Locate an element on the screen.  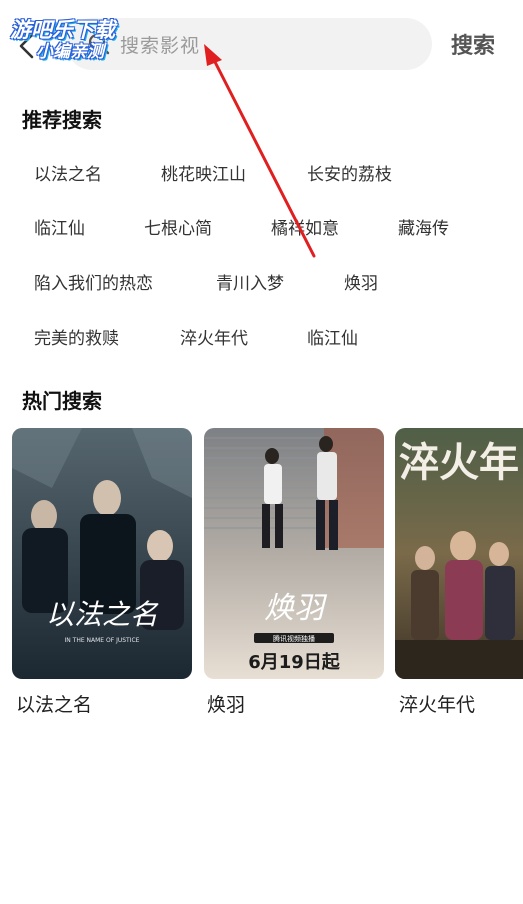
poster-title-art: 淬火年 is located at coordinates (459, 462).